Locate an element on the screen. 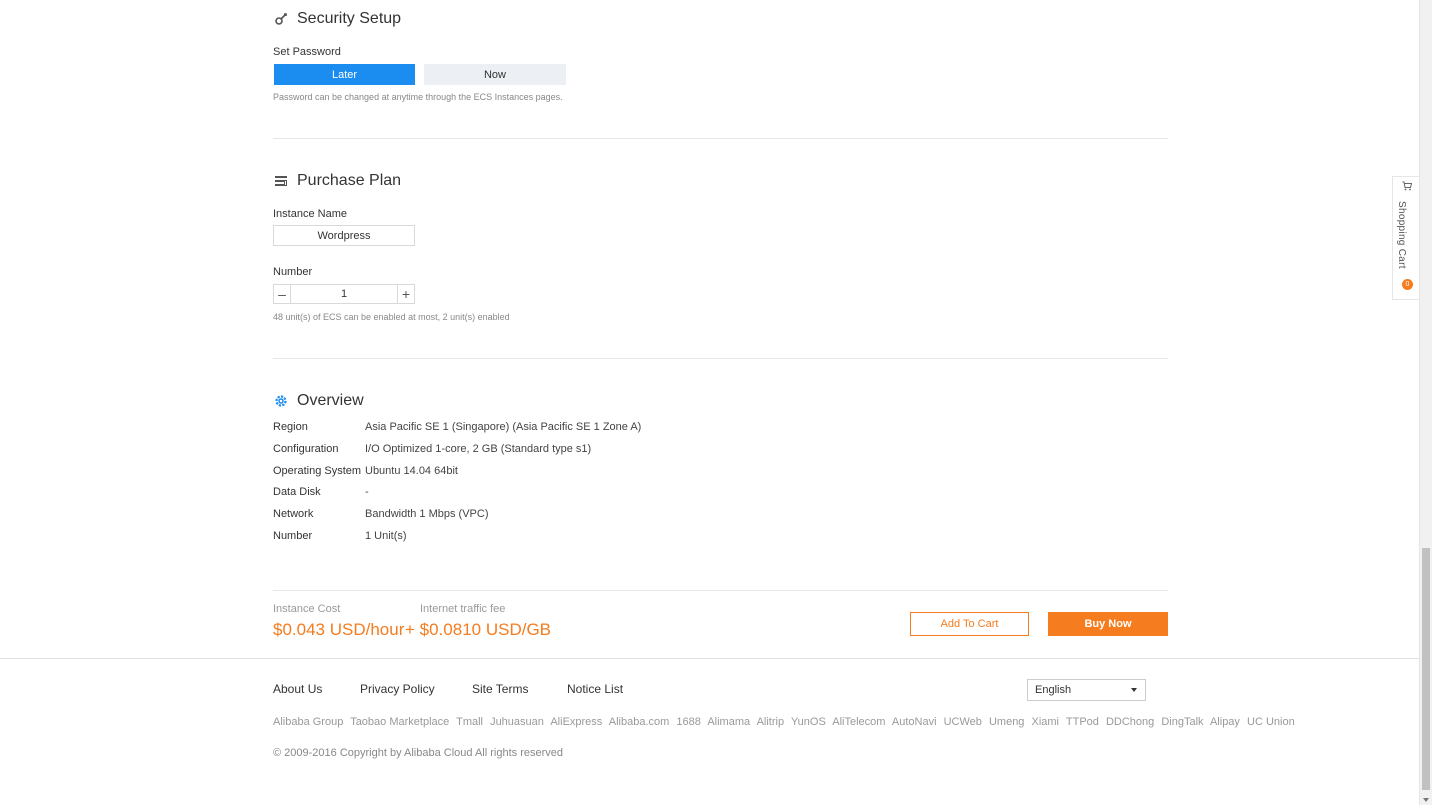 The image size is (1432, 805). overview-key: Region is located at coordinates (290, 427).